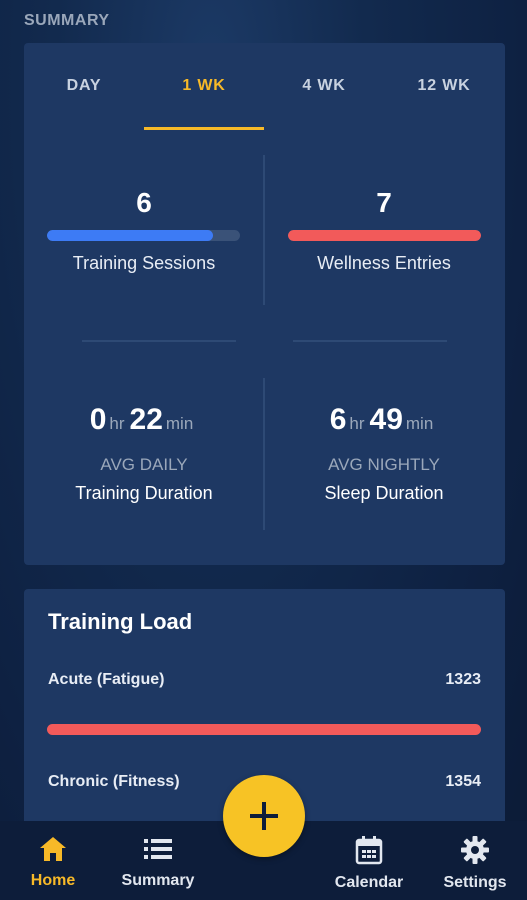  Describe the element at coordinates (114, 781) in the screenshot. I see `chronic-label: Chronic (Fitness)` at that location.